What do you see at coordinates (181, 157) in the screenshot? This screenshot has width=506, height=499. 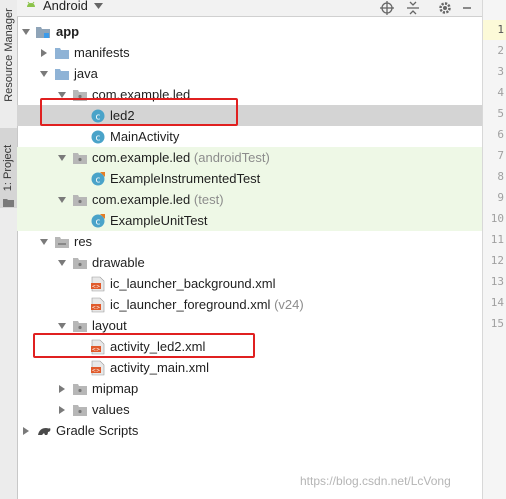 I see `tree-label: com.example.led (androidTest)` at bounding box center [181, 157].